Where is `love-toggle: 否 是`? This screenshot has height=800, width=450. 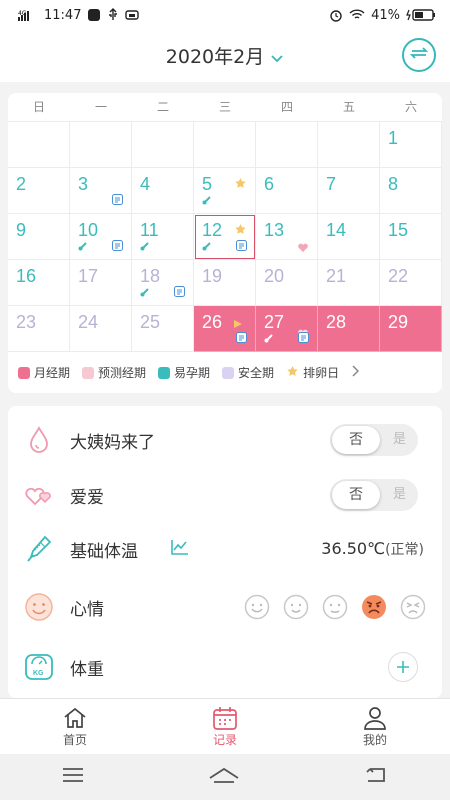 love-toggle: 否 是 is located at coordinates (374, 495).